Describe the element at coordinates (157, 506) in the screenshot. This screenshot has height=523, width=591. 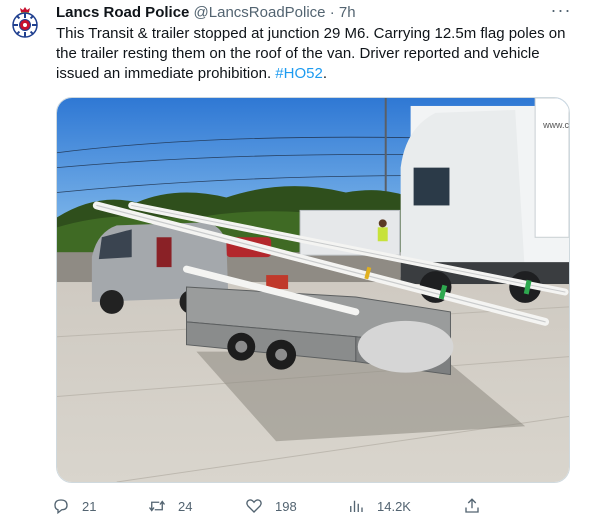
I see `retweet-icon` at that location.